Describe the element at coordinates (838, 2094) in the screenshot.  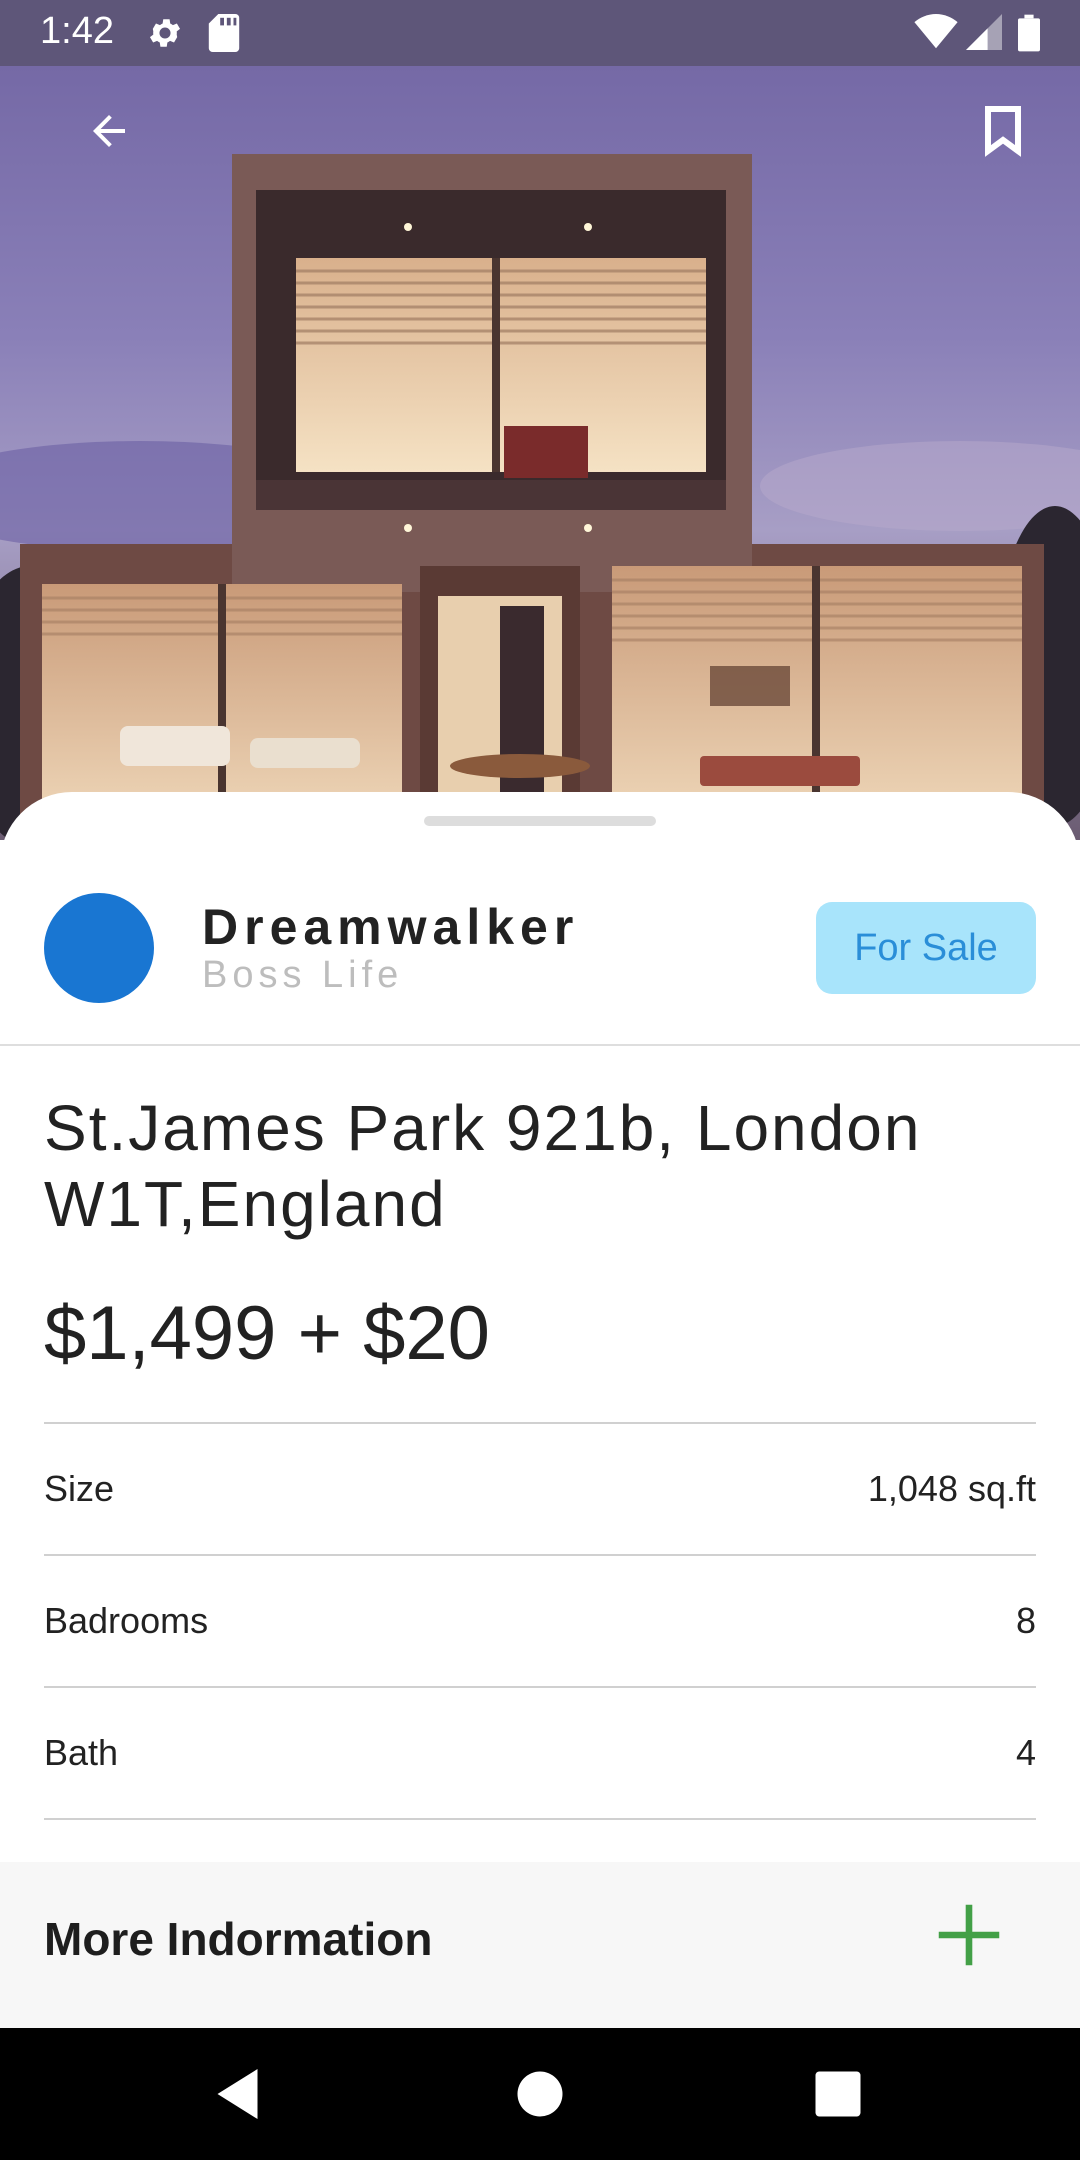
I see `nav-recents-icon` at that location.